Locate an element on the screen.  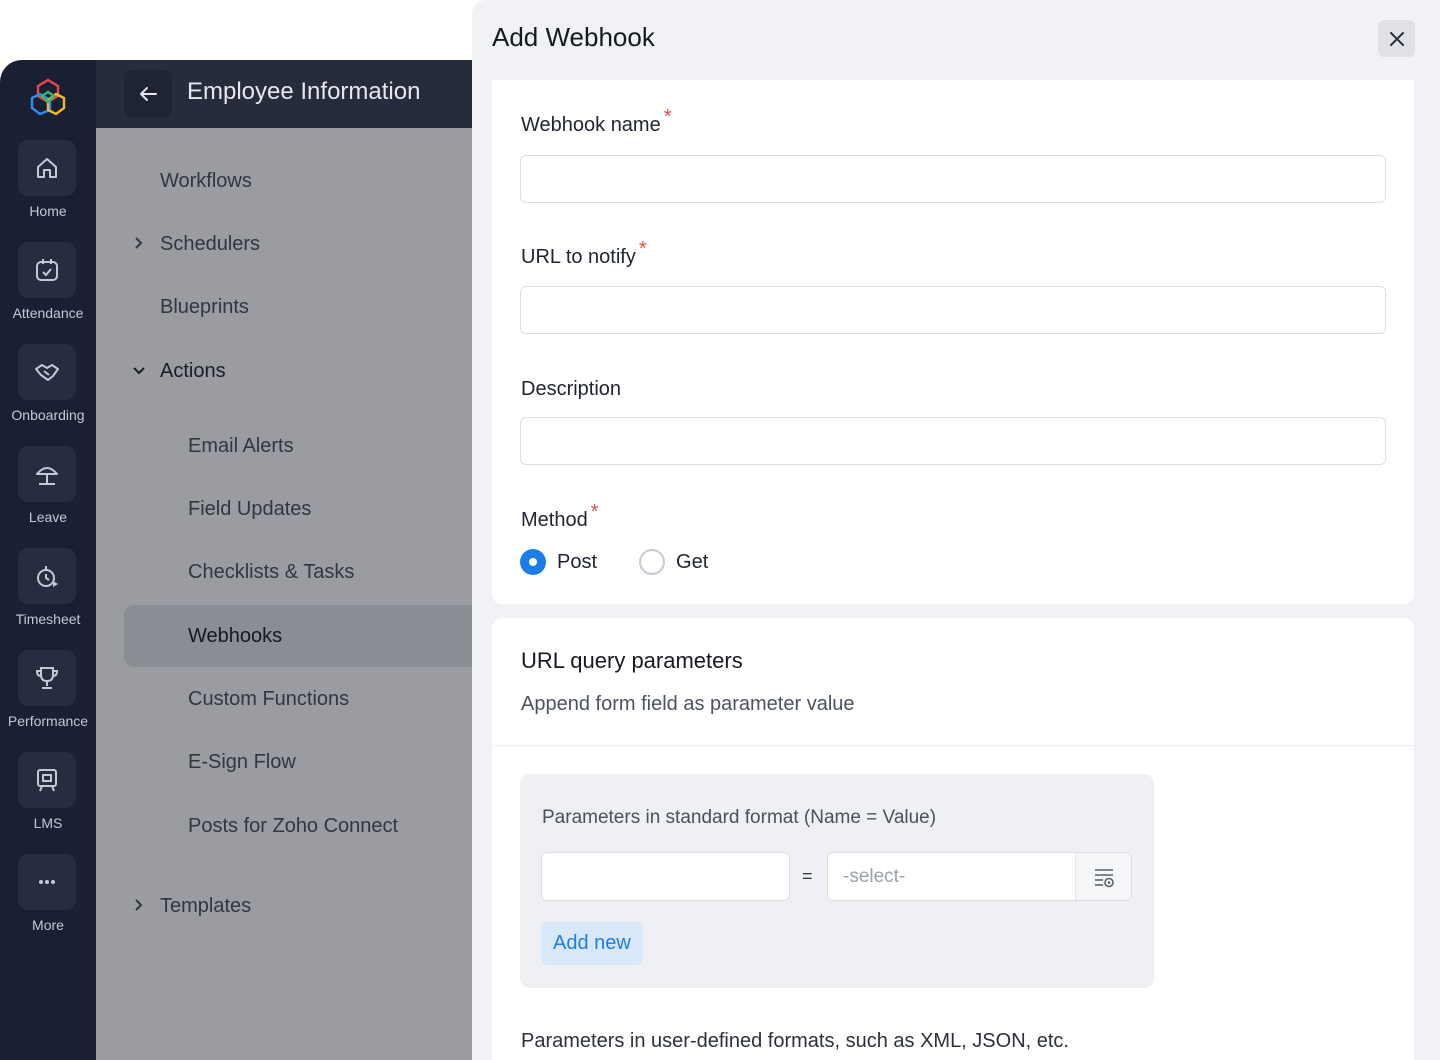
field-picker-button is located at coordinates (1103, 876).